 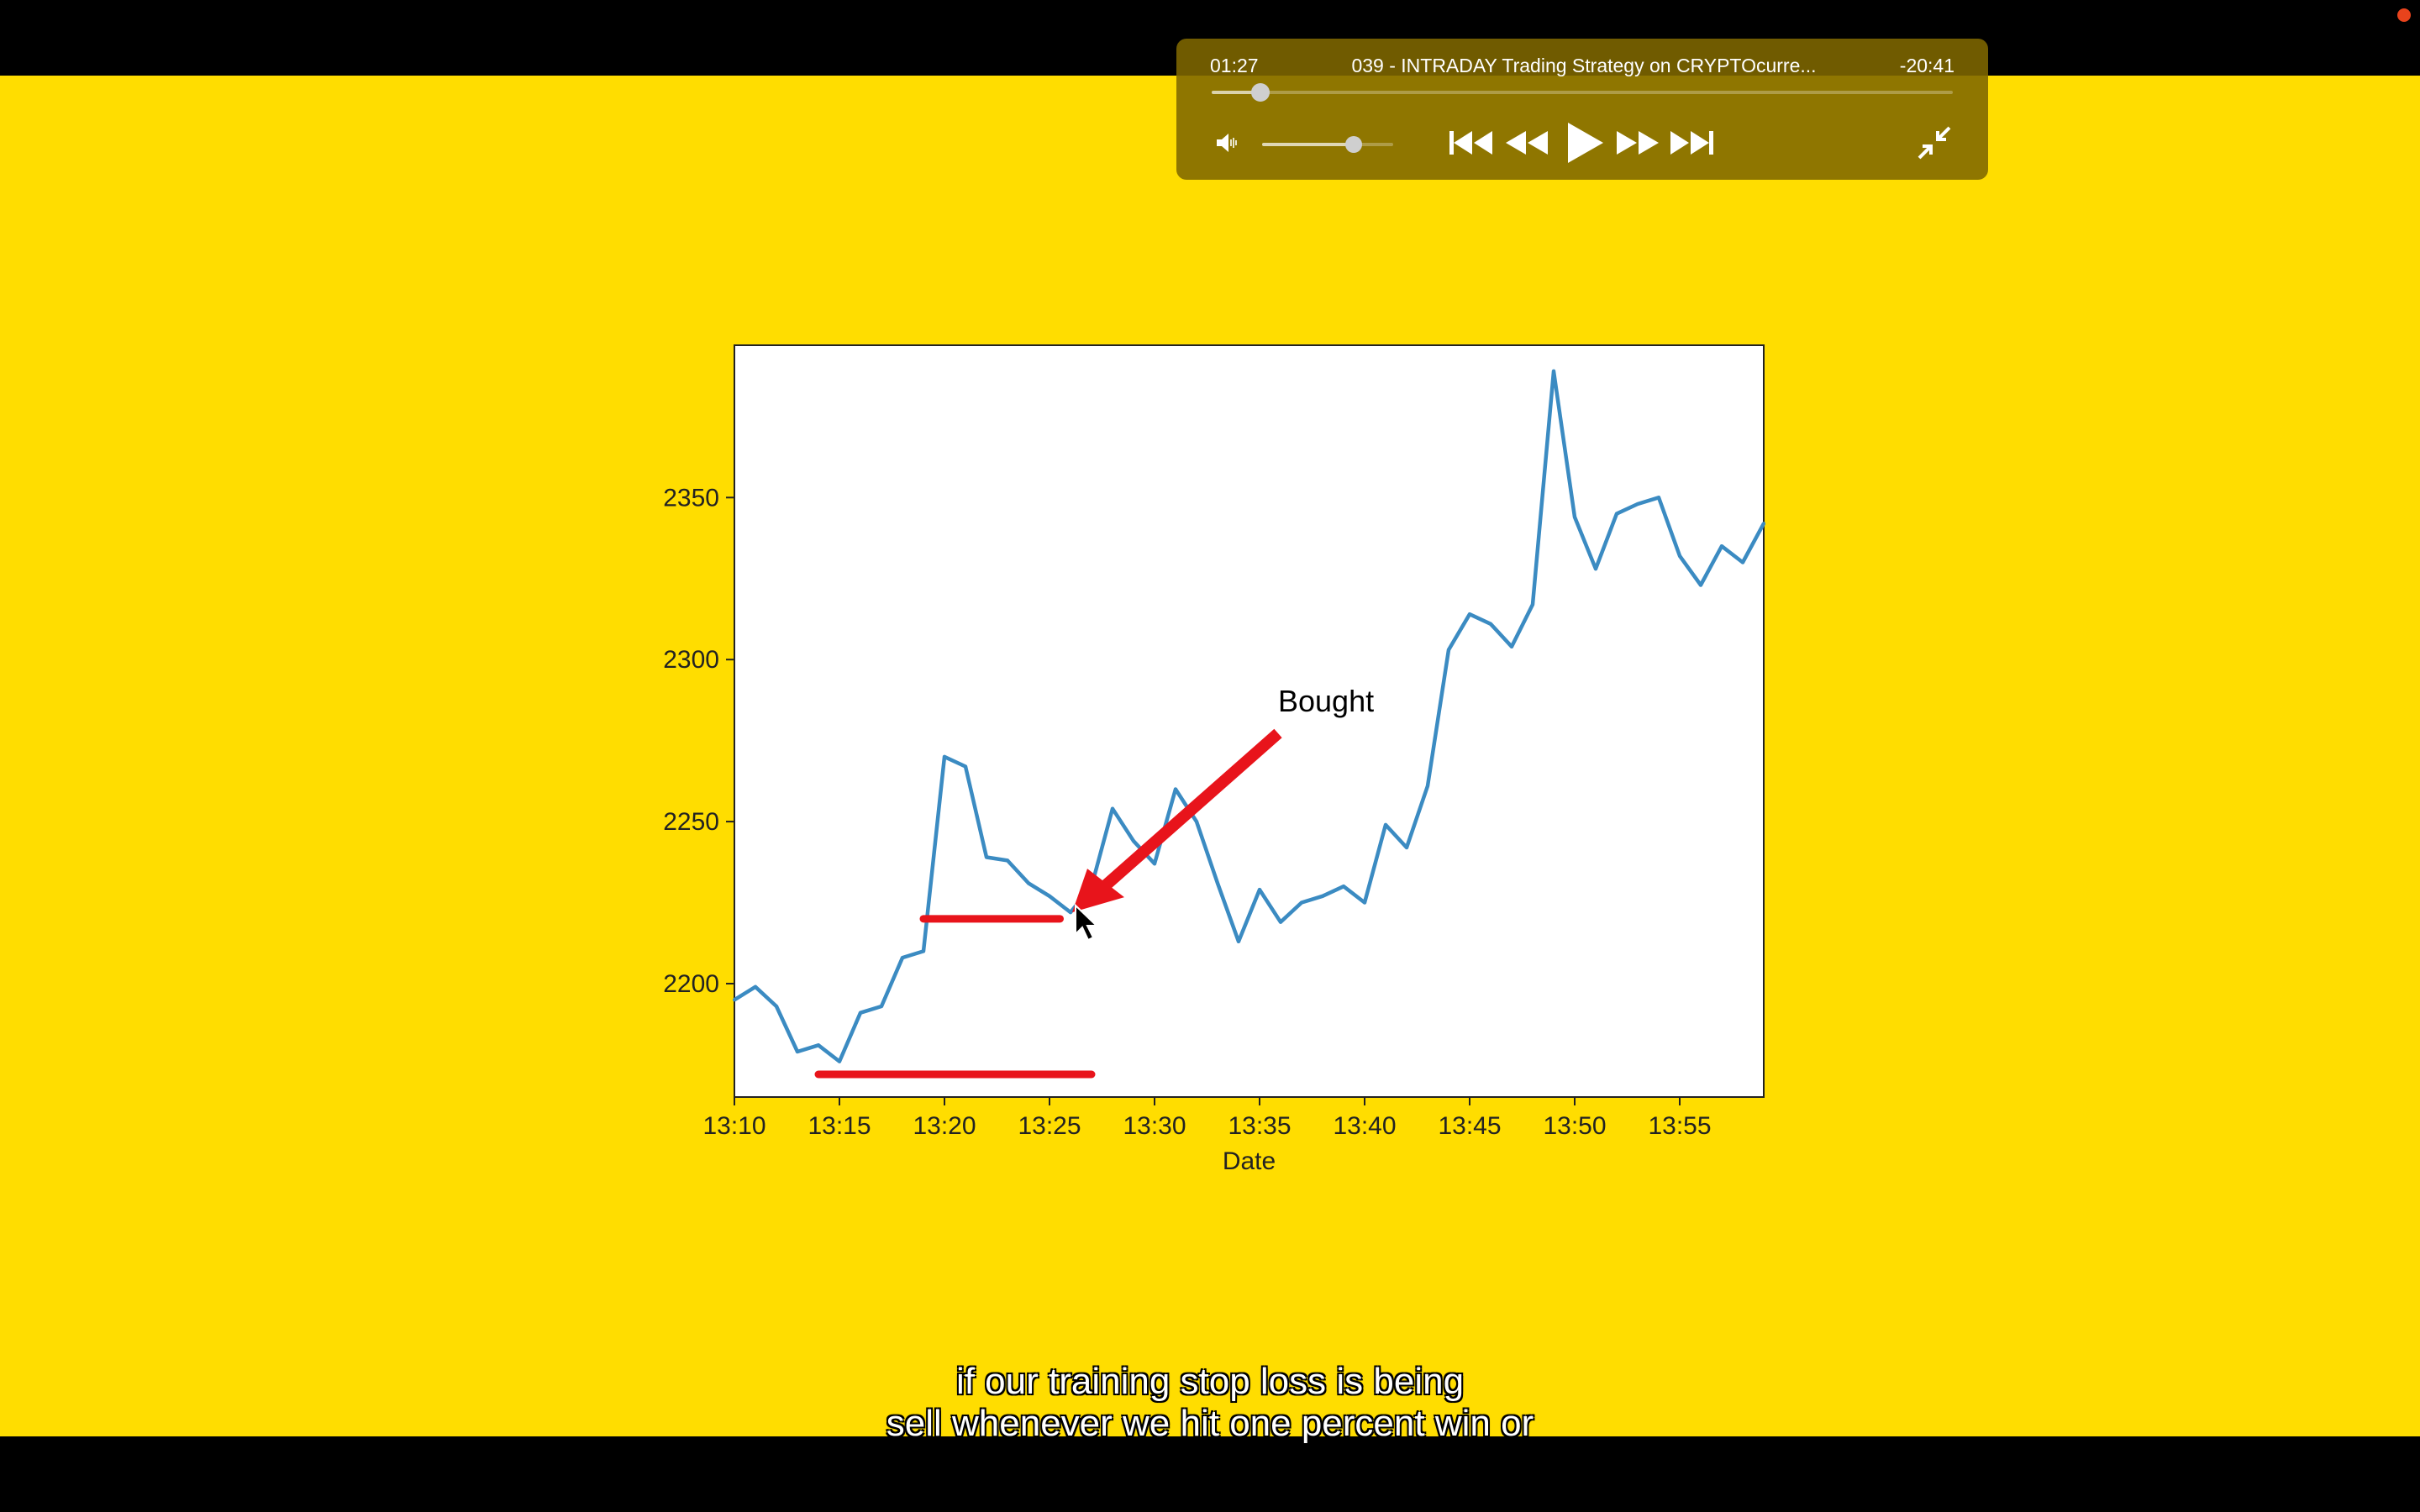 I want to click on rewind-icon, so click(x=1526, y=145).